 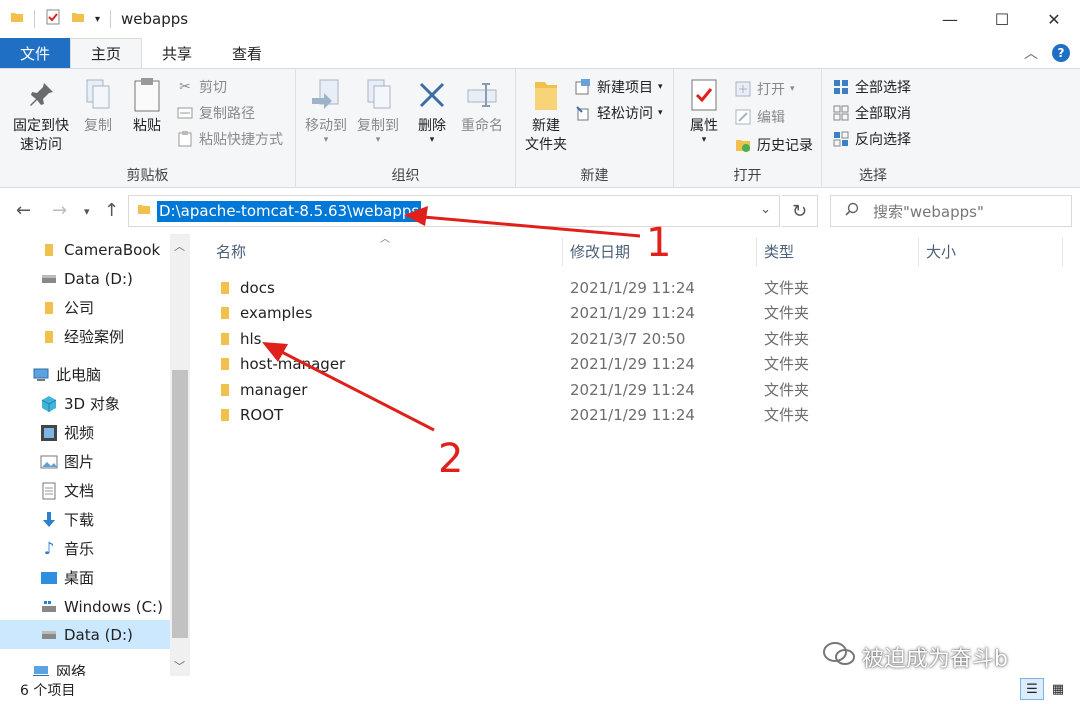 I want to click on file-type: 文件夹, so click(x=787, y=288).